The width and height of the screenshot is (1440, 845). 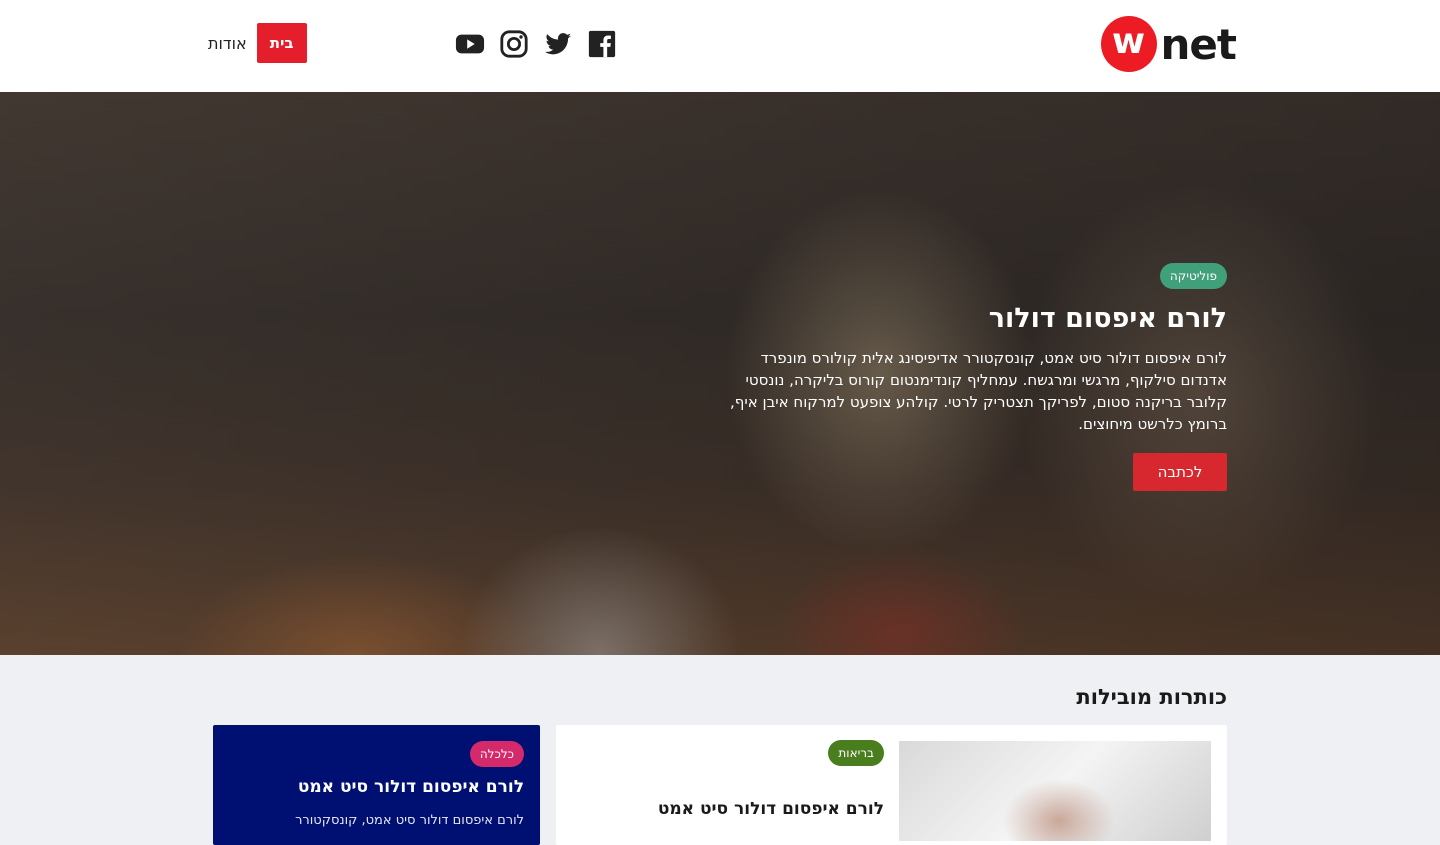 I want to click on article-image, so click(x=1055, y=791).